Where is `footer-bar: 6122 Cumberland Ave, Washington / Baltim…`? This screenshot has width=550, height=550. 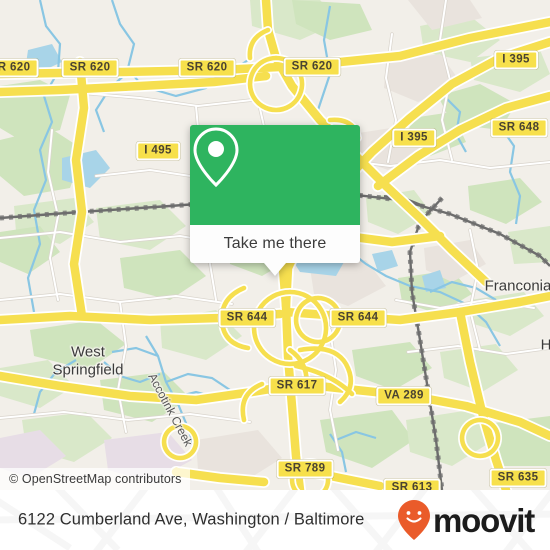 footer-bar: 6122 Cumberland Ave, Washington / Baltim… is located at coordinates (275, 520).